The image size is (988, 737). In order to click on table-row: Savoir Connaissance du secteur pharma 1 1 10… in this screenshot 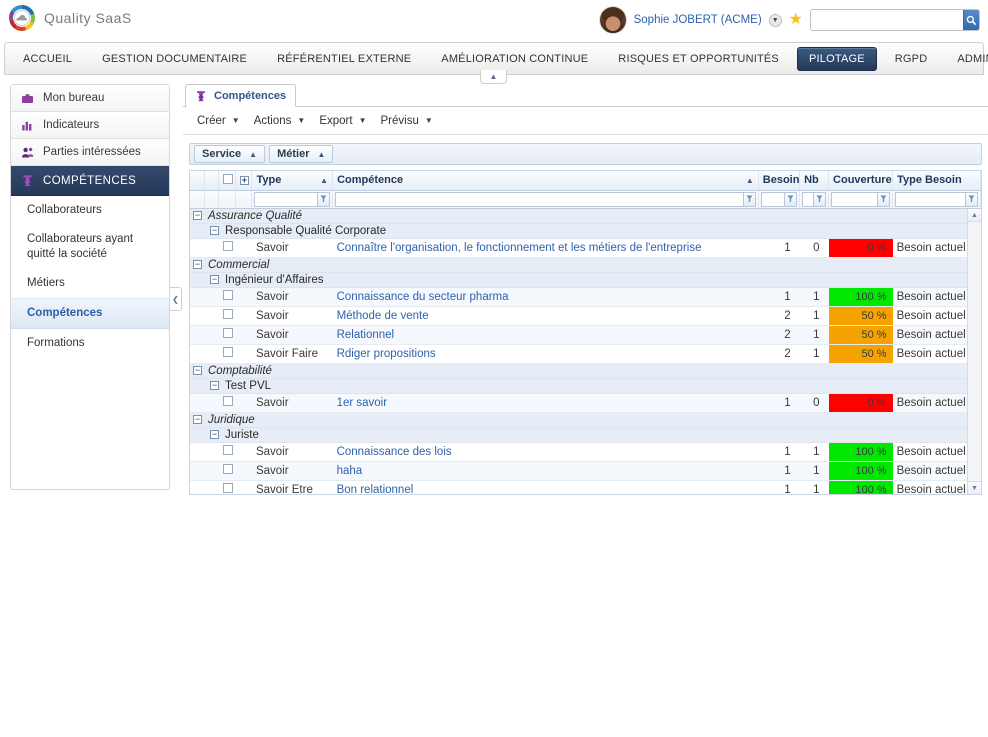, I will do `click(585, 297)`.